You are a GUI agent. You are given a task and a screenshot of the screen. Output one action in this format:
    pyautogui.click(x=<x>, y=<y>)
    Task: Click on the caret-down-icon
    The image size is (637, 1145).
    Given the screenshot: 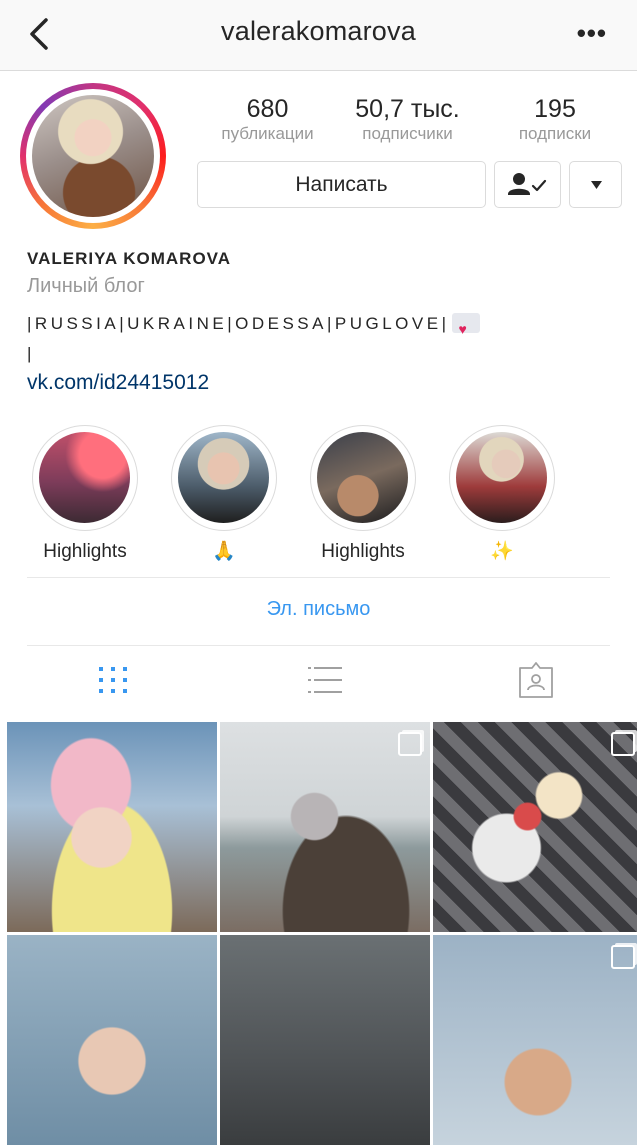 What is the action you would take?
    pyautogui.click(x=596, y=185)
    